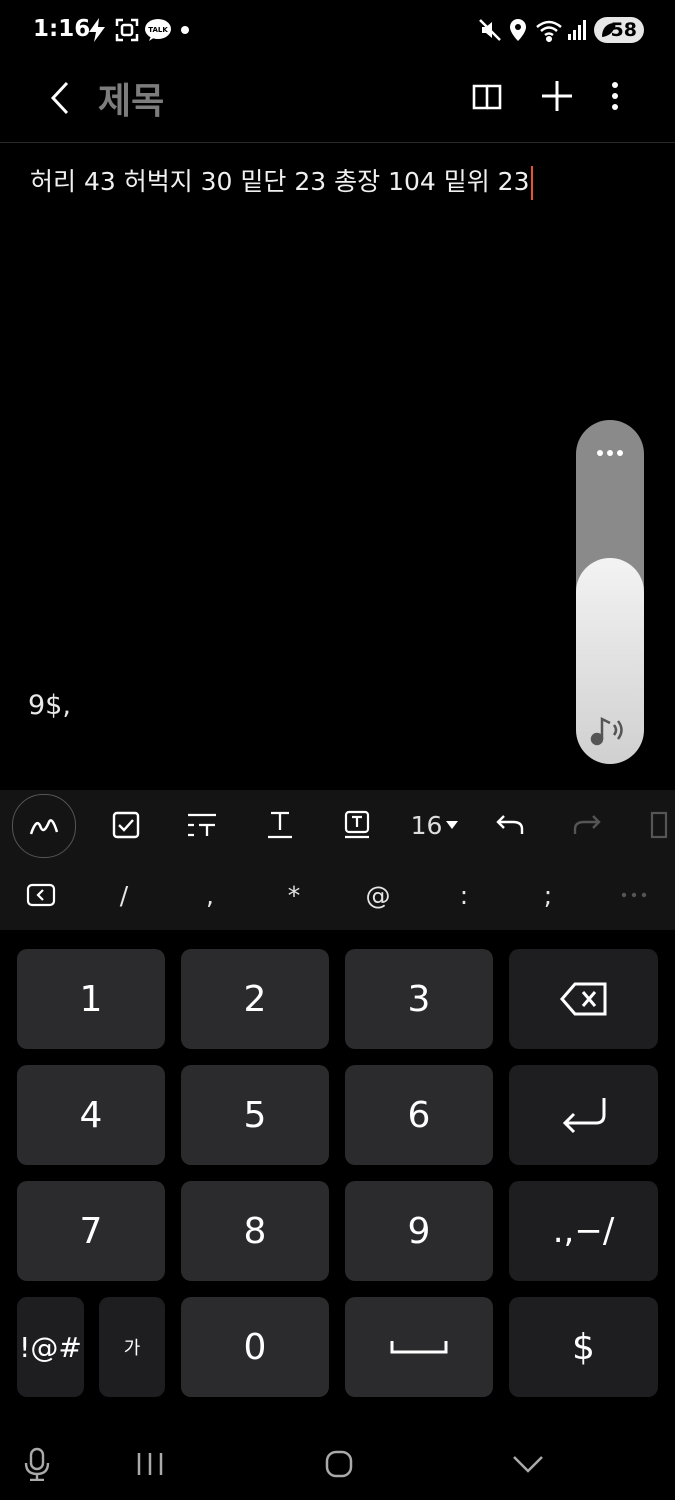  I want to click on dropdown-arrow-icon, so click(452, 825).